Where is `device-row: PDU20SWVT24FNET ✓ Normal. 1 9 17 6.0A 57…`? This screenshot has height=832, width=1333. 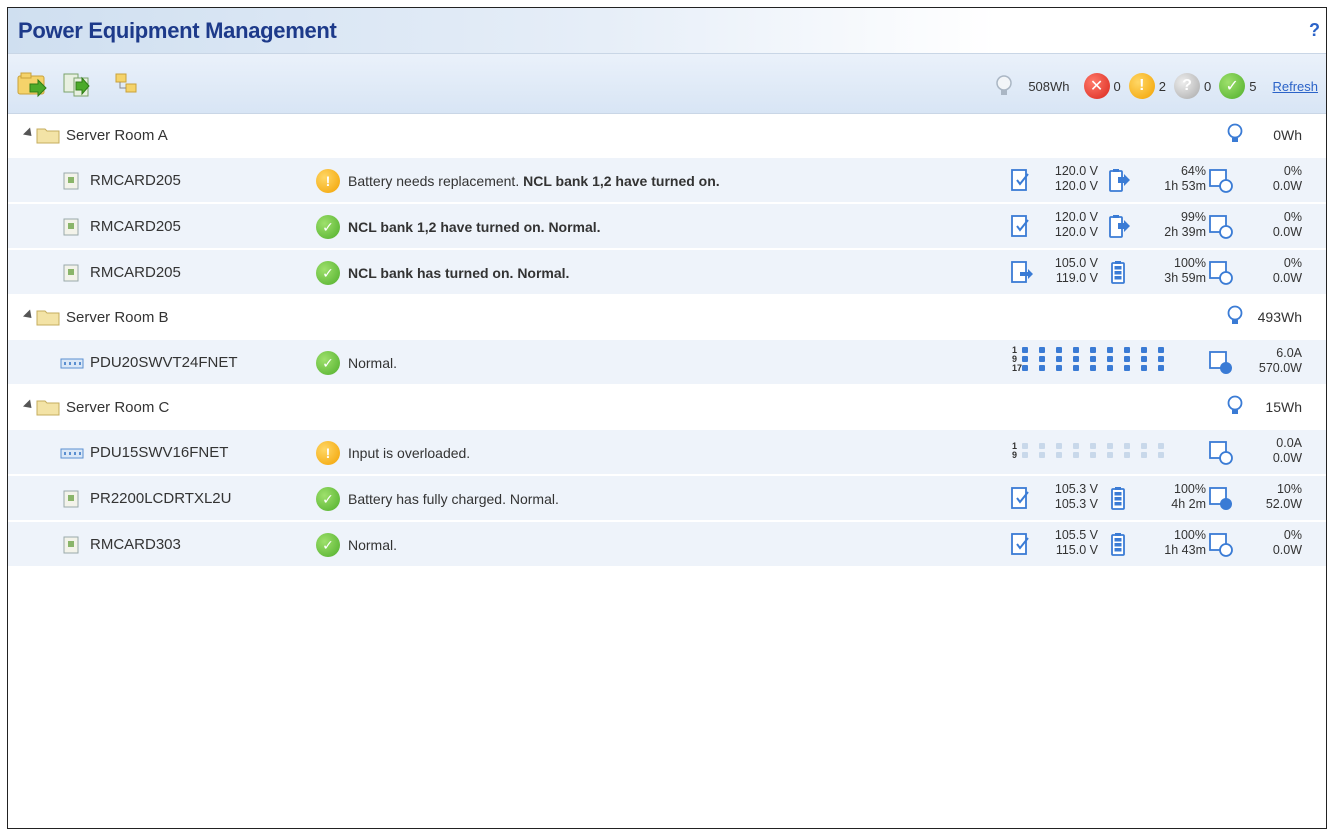 device-row: PDU20SWVT24FNET ✓ Normal. 1 9 17 6.0A 57… is located at coordinates (667, 363).